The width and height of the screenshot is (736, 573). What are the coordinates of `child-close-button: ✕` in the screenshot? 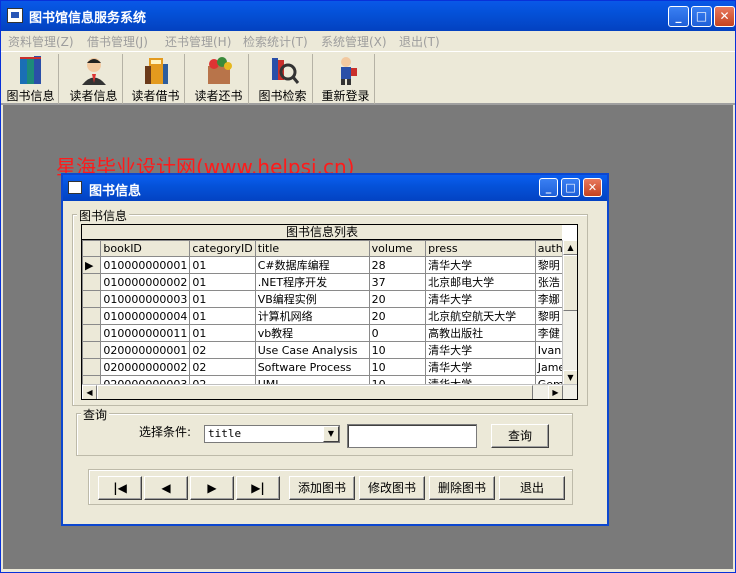 It's located at (592, 187).